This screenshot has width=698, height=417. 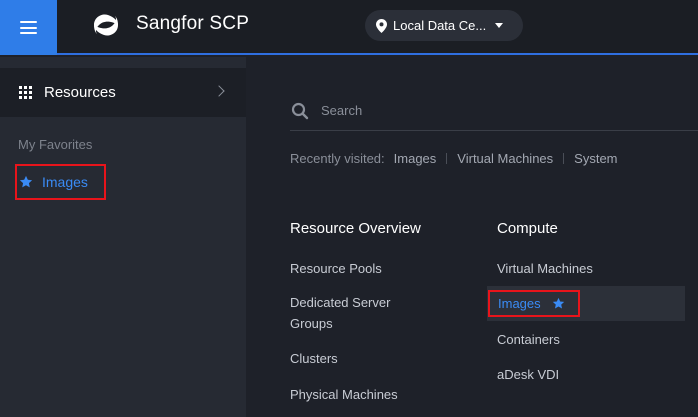 I want to click on sidebar-item-resources: Resources, so click(x=123, y=92).